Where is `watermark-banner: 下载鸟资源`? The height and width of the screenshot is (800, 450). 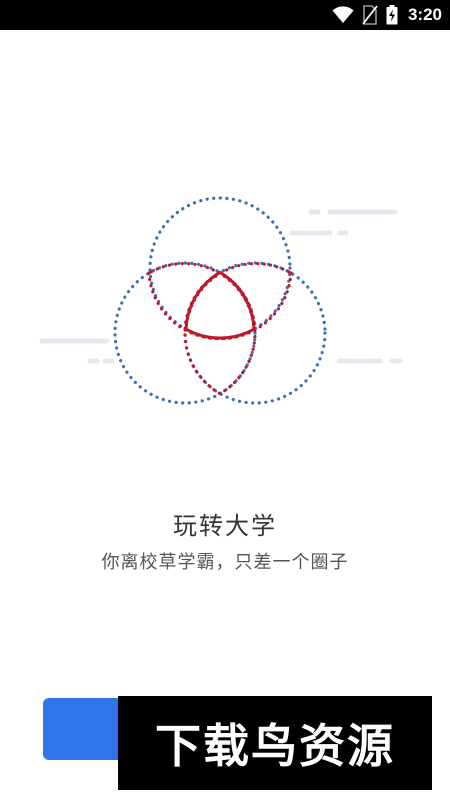
watermark-banner: 下载鸟资源 is located at coordinates (275, 743).